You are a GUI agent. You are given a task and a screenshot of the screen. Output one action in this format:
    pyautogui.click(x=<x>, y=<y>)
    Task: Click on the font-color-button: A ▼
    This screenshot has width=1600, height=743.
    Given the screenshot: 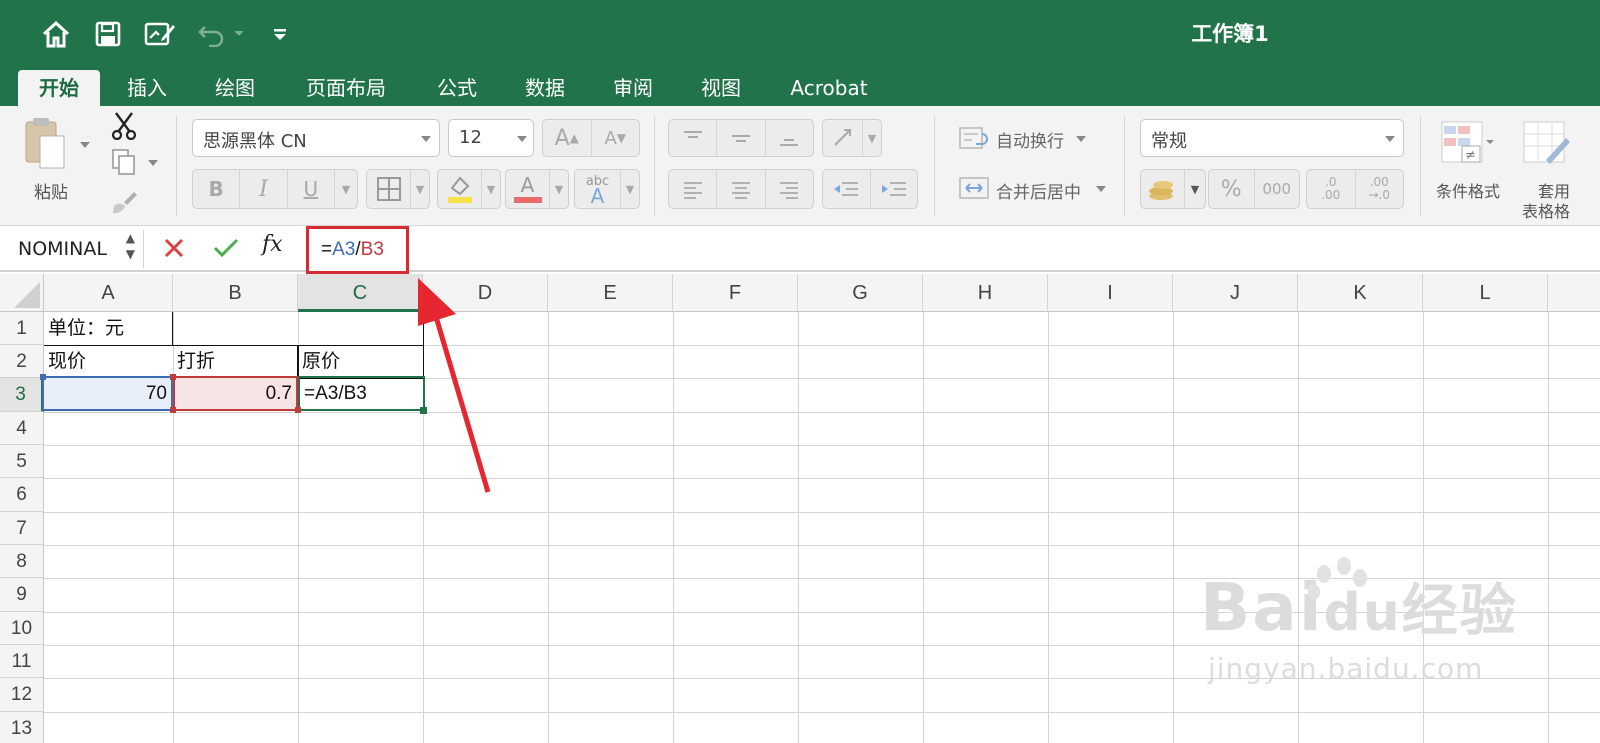 What is the action you would take?
    pyautogui.click(x=537, y=189)
    